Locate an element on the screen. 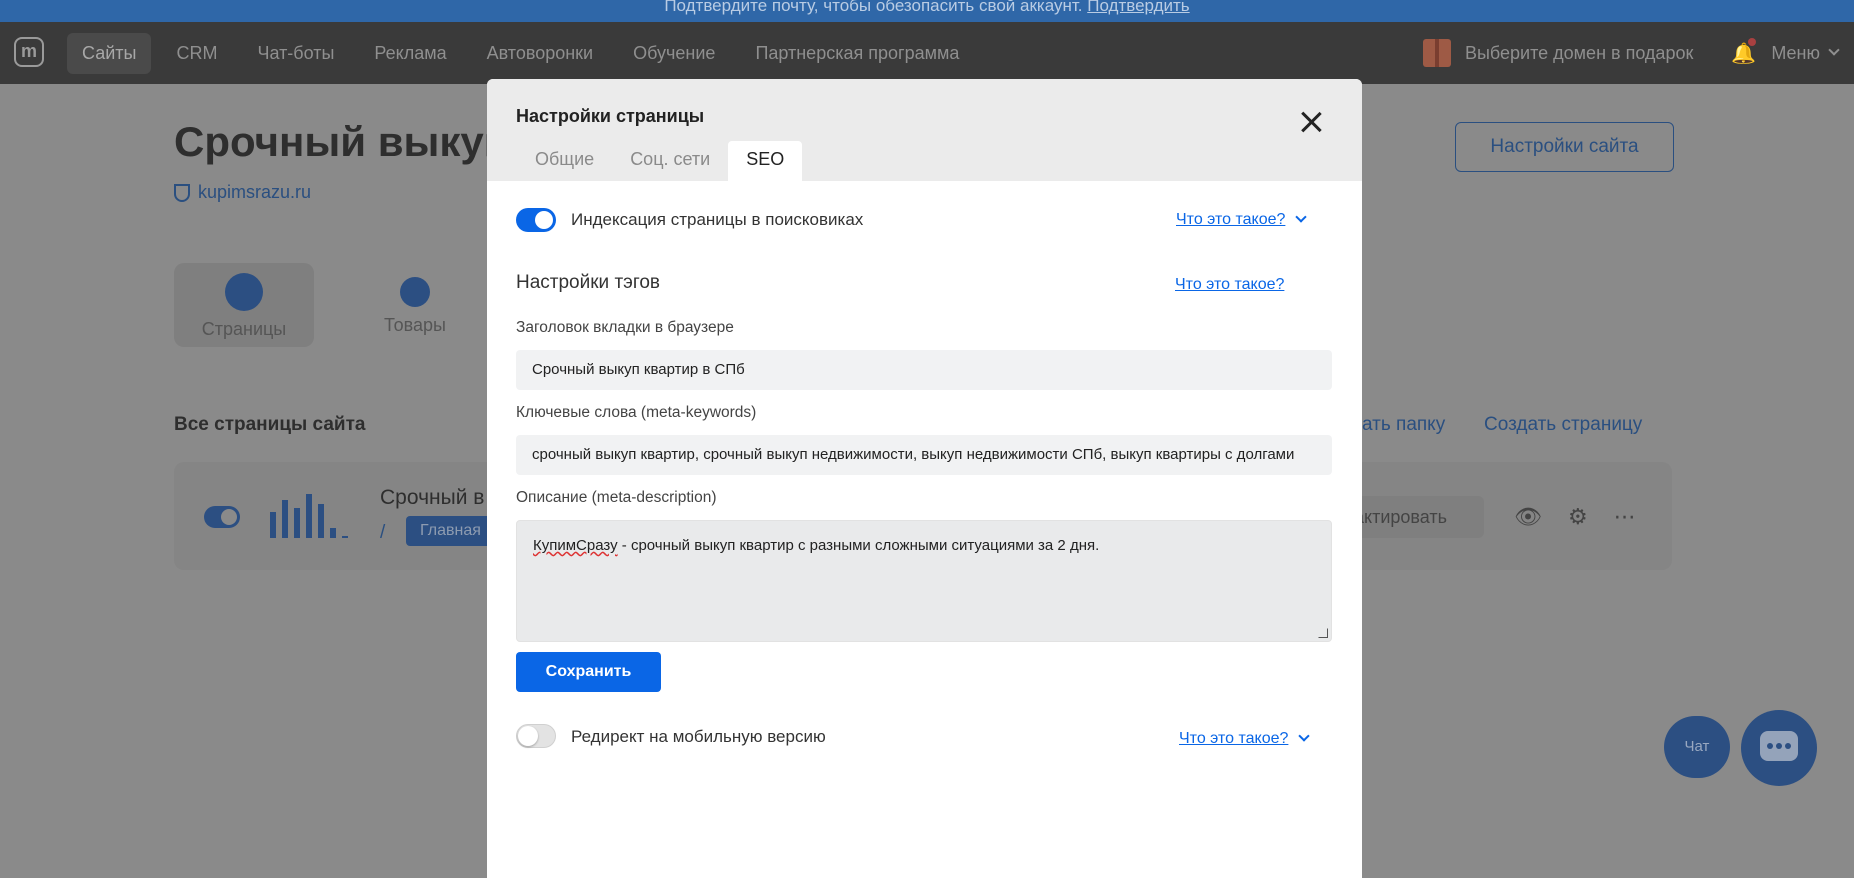  page-row-title: Срочный в is located at coordinates (432, 498).